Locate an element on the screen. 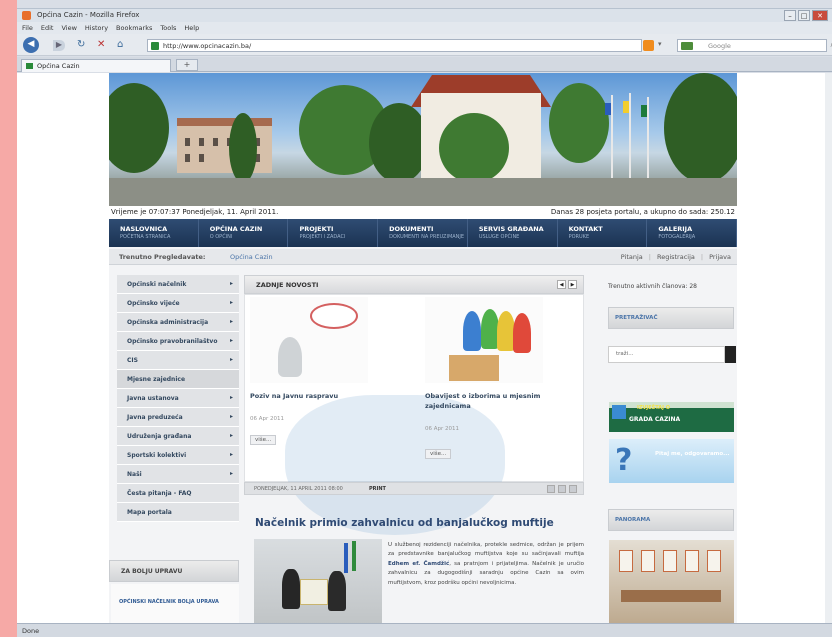 The image size is (832, 637). sidebar-item-label: Česta pitanja - FAQ is located at coordinates (159, 493).